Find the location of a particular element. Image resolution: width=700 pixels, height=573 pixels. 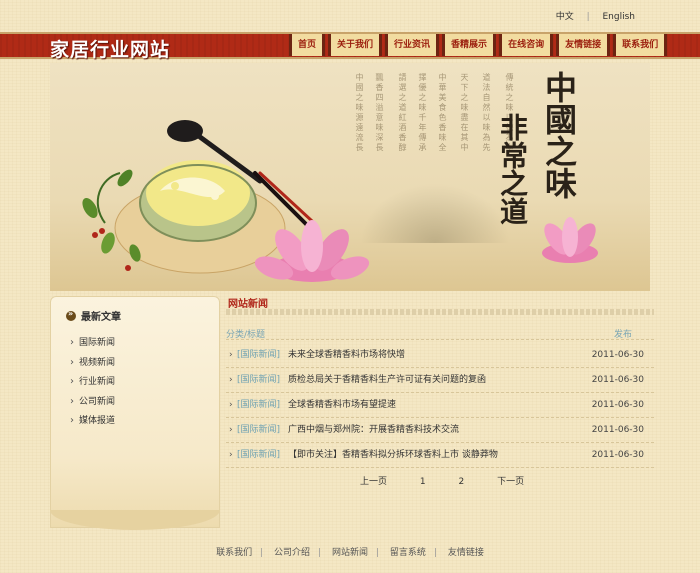

page-2-link: 2 is located at coordinates (462, 482).